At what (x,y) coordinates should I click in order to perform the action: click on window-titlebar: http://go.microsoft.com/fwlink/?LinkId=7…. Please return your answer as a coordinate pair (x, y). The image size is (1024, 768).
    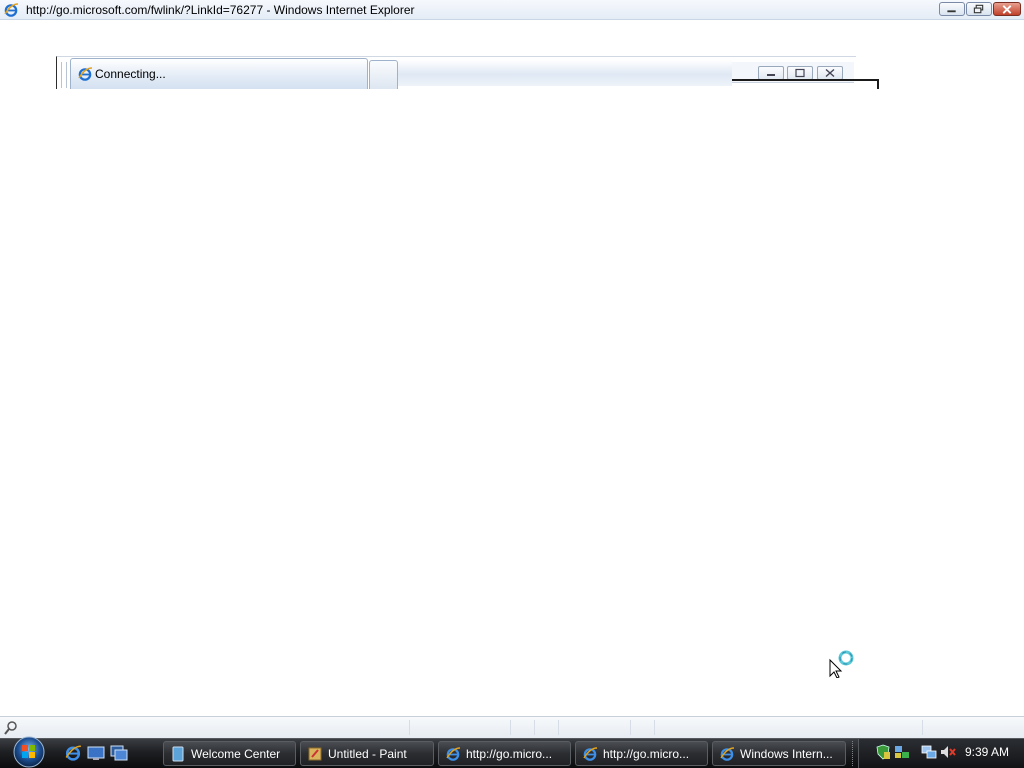
    Looking at the image, I should click on (512, 10).